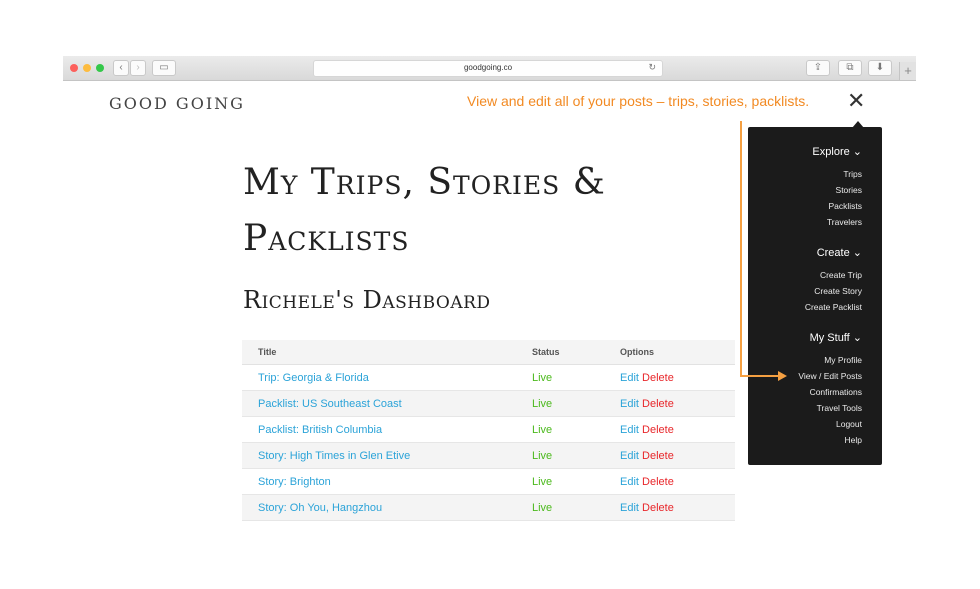 Image resolution: width=980 pixels, height=589 pixels. Describe the element at coordinates (830, 376) in the screenshot. I see `menu-item-view-edit-posts: View / Edit Posts` at that location.